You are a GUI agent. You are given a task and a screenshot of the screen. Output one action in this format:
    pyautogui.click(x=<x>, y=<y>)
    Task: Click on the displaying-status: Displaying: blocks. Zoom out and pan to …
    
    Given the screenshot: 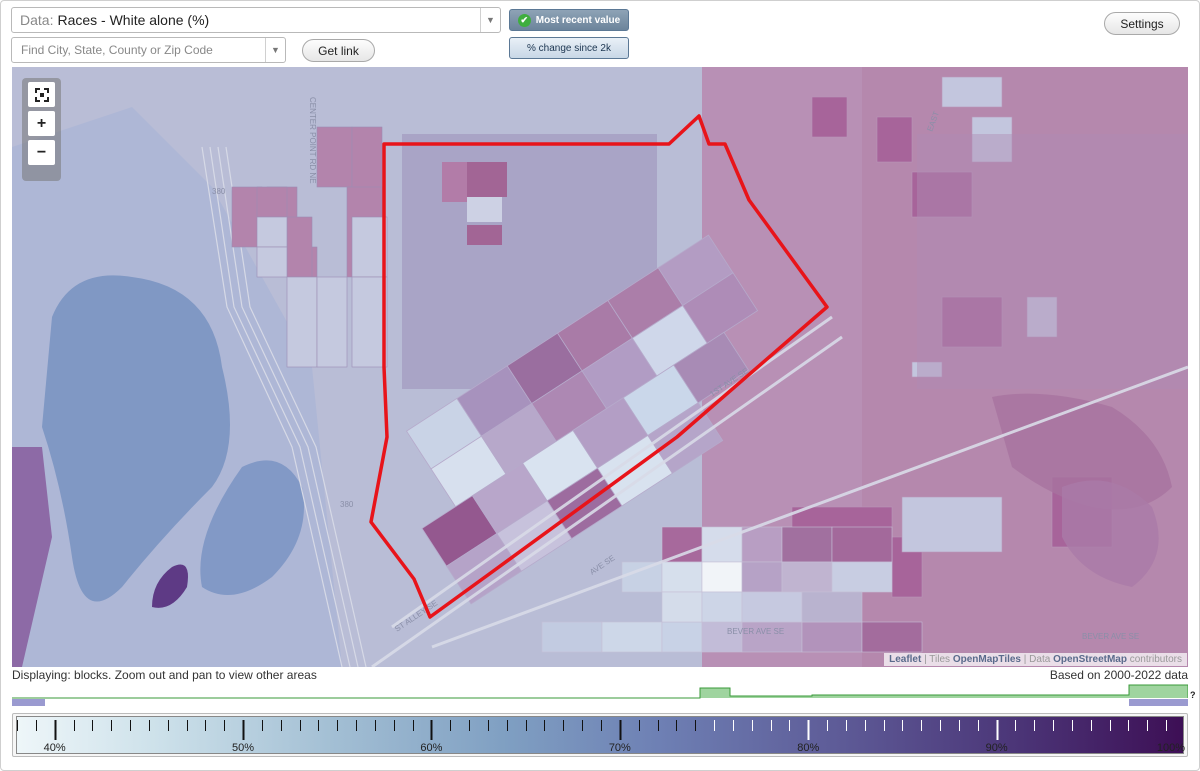 What is the action you would take?
    pyautogui.click(x=164, y=675)
    